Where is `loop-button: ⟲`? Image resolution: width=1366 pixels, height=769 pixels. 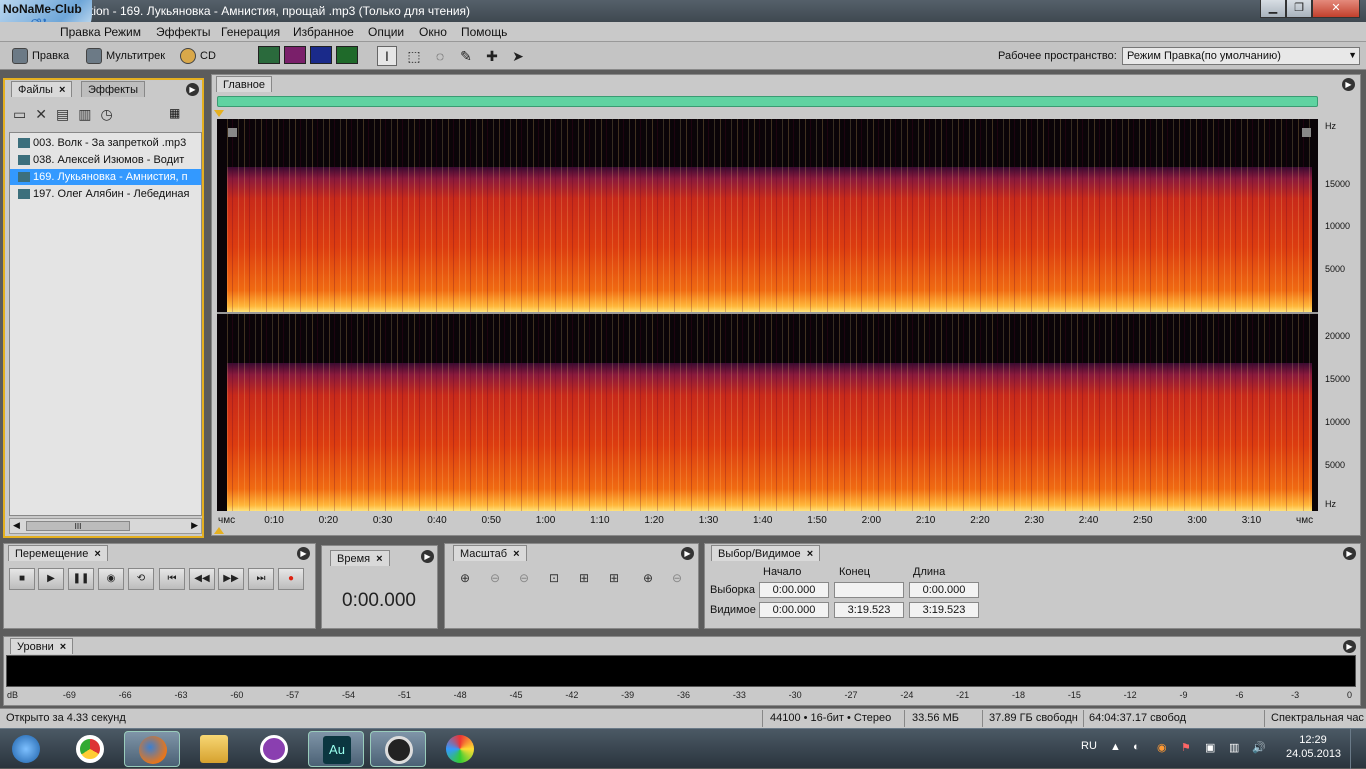 loop-button: ⟲ is located at coordinates (141, 579).